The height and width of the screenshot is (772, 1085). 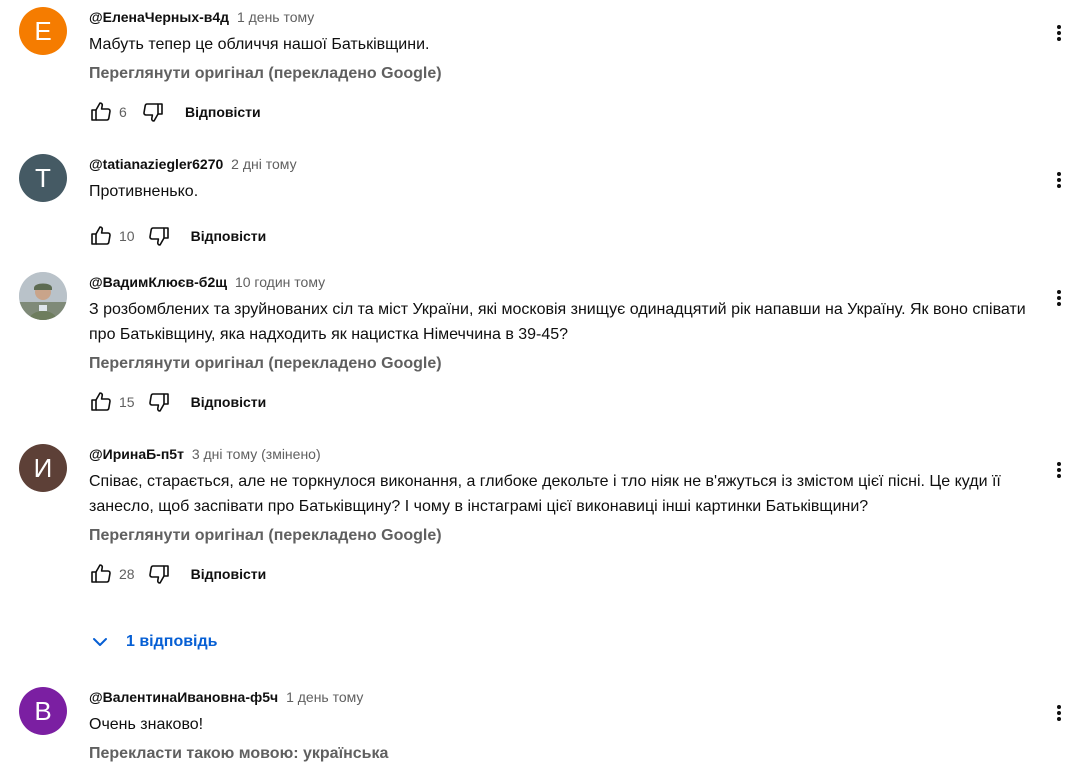 I want to click on comment-actions: 28 Відповісти, so click(x=562, y=574).